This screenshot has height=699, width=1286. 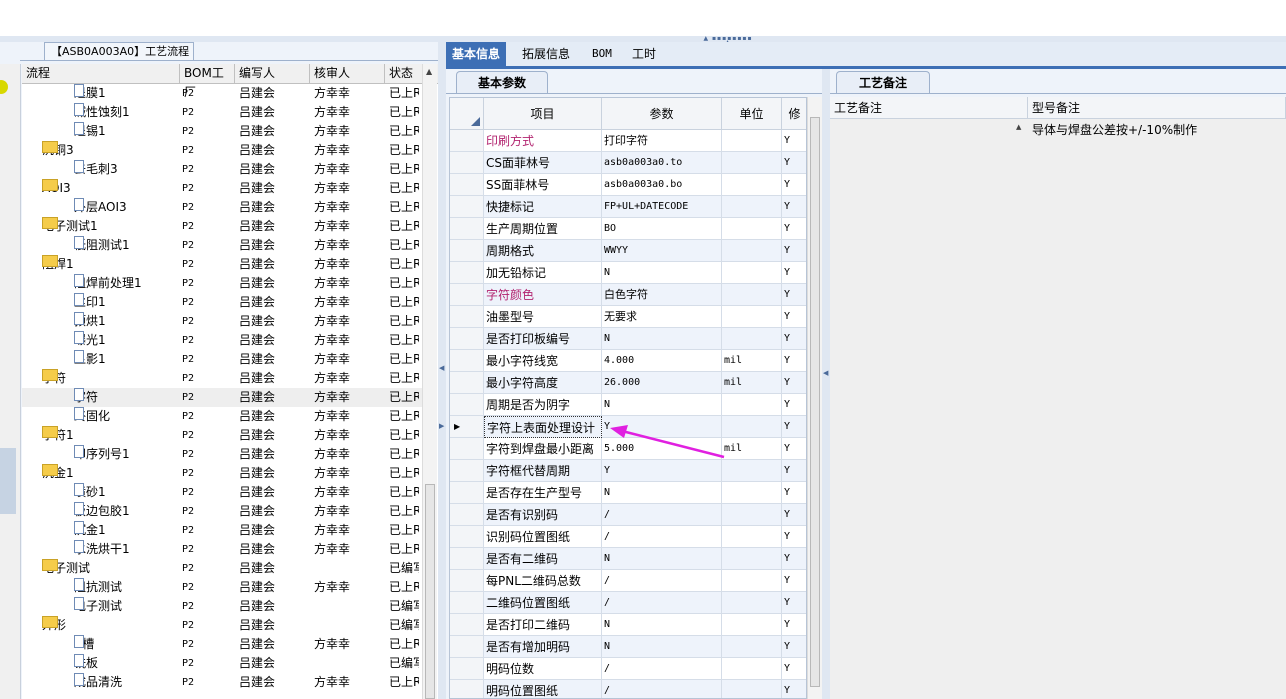 I want to click on param-row: 是否存在生产型号 N Y, so click(x=628, y=493).